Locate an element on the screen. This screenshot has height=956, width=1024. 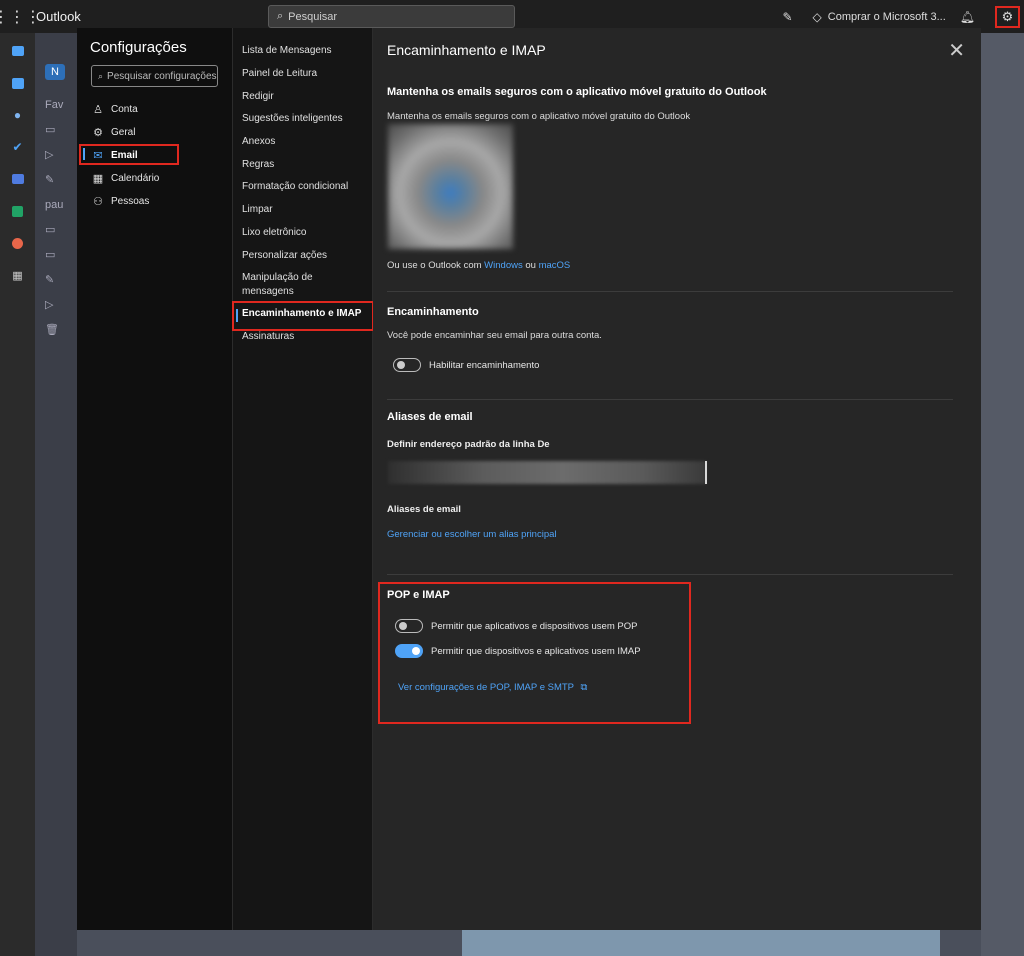
nav-item-pessoas: ⚇ Pessoas is located at coordinates (154, 201).